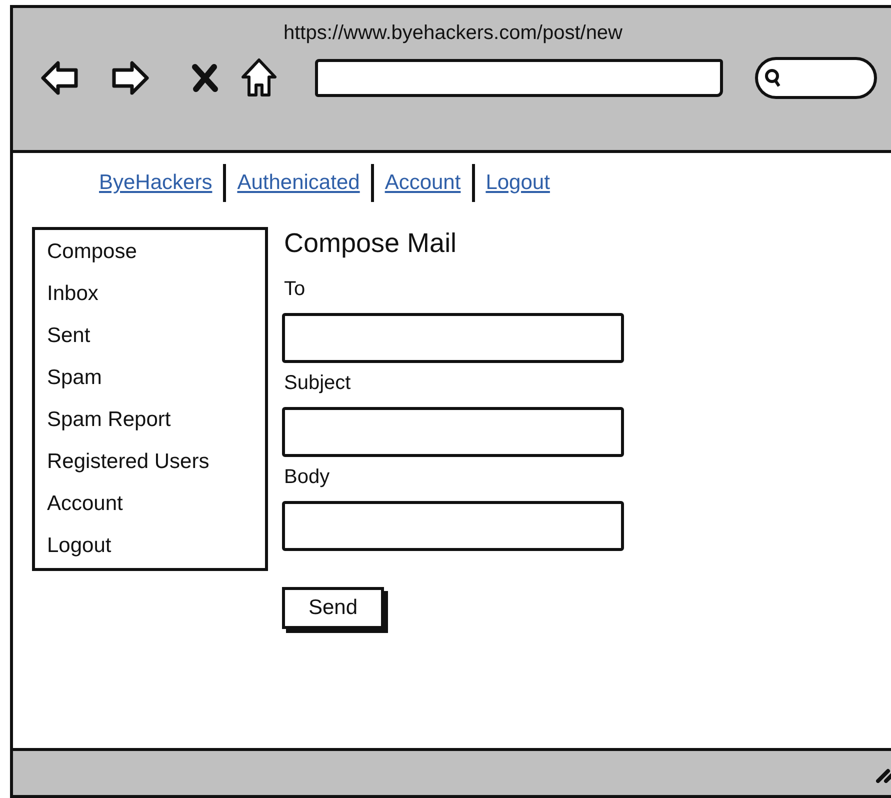  I want to click on menu-item: Logout, so click(156, 552).